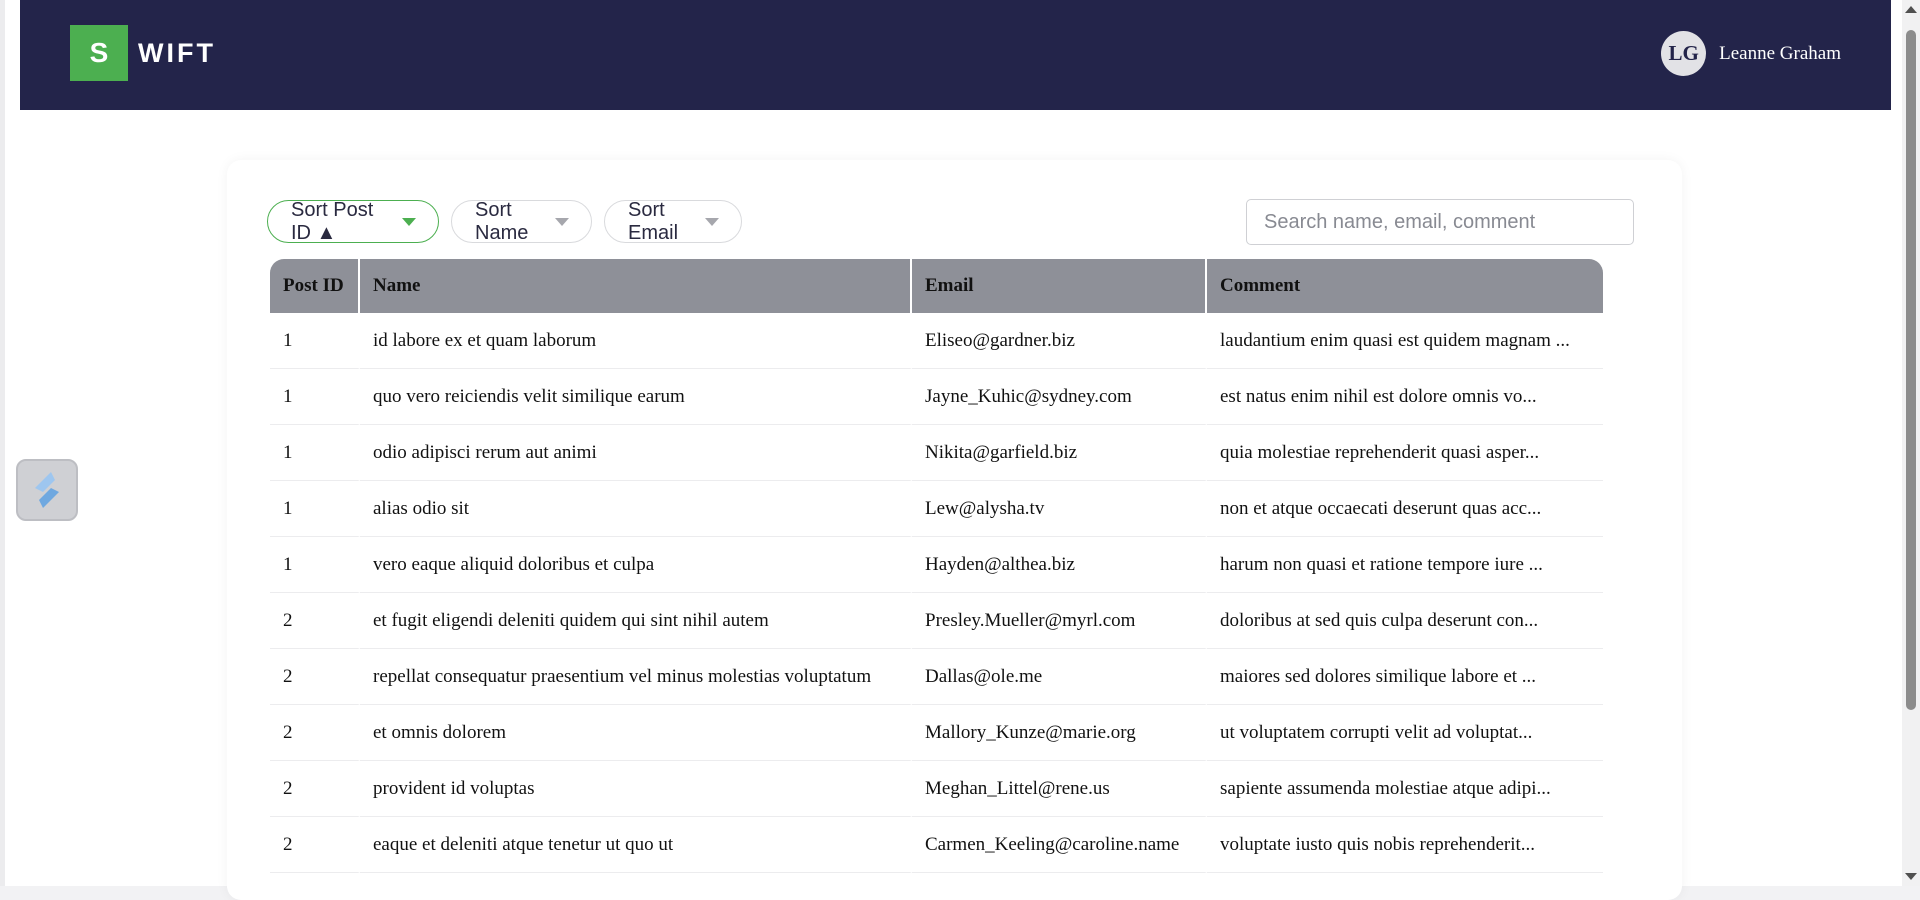  Describe the element at coordinates (653, 221) in the screenshot. I see `sort-email-label: Sort Email` at that location.